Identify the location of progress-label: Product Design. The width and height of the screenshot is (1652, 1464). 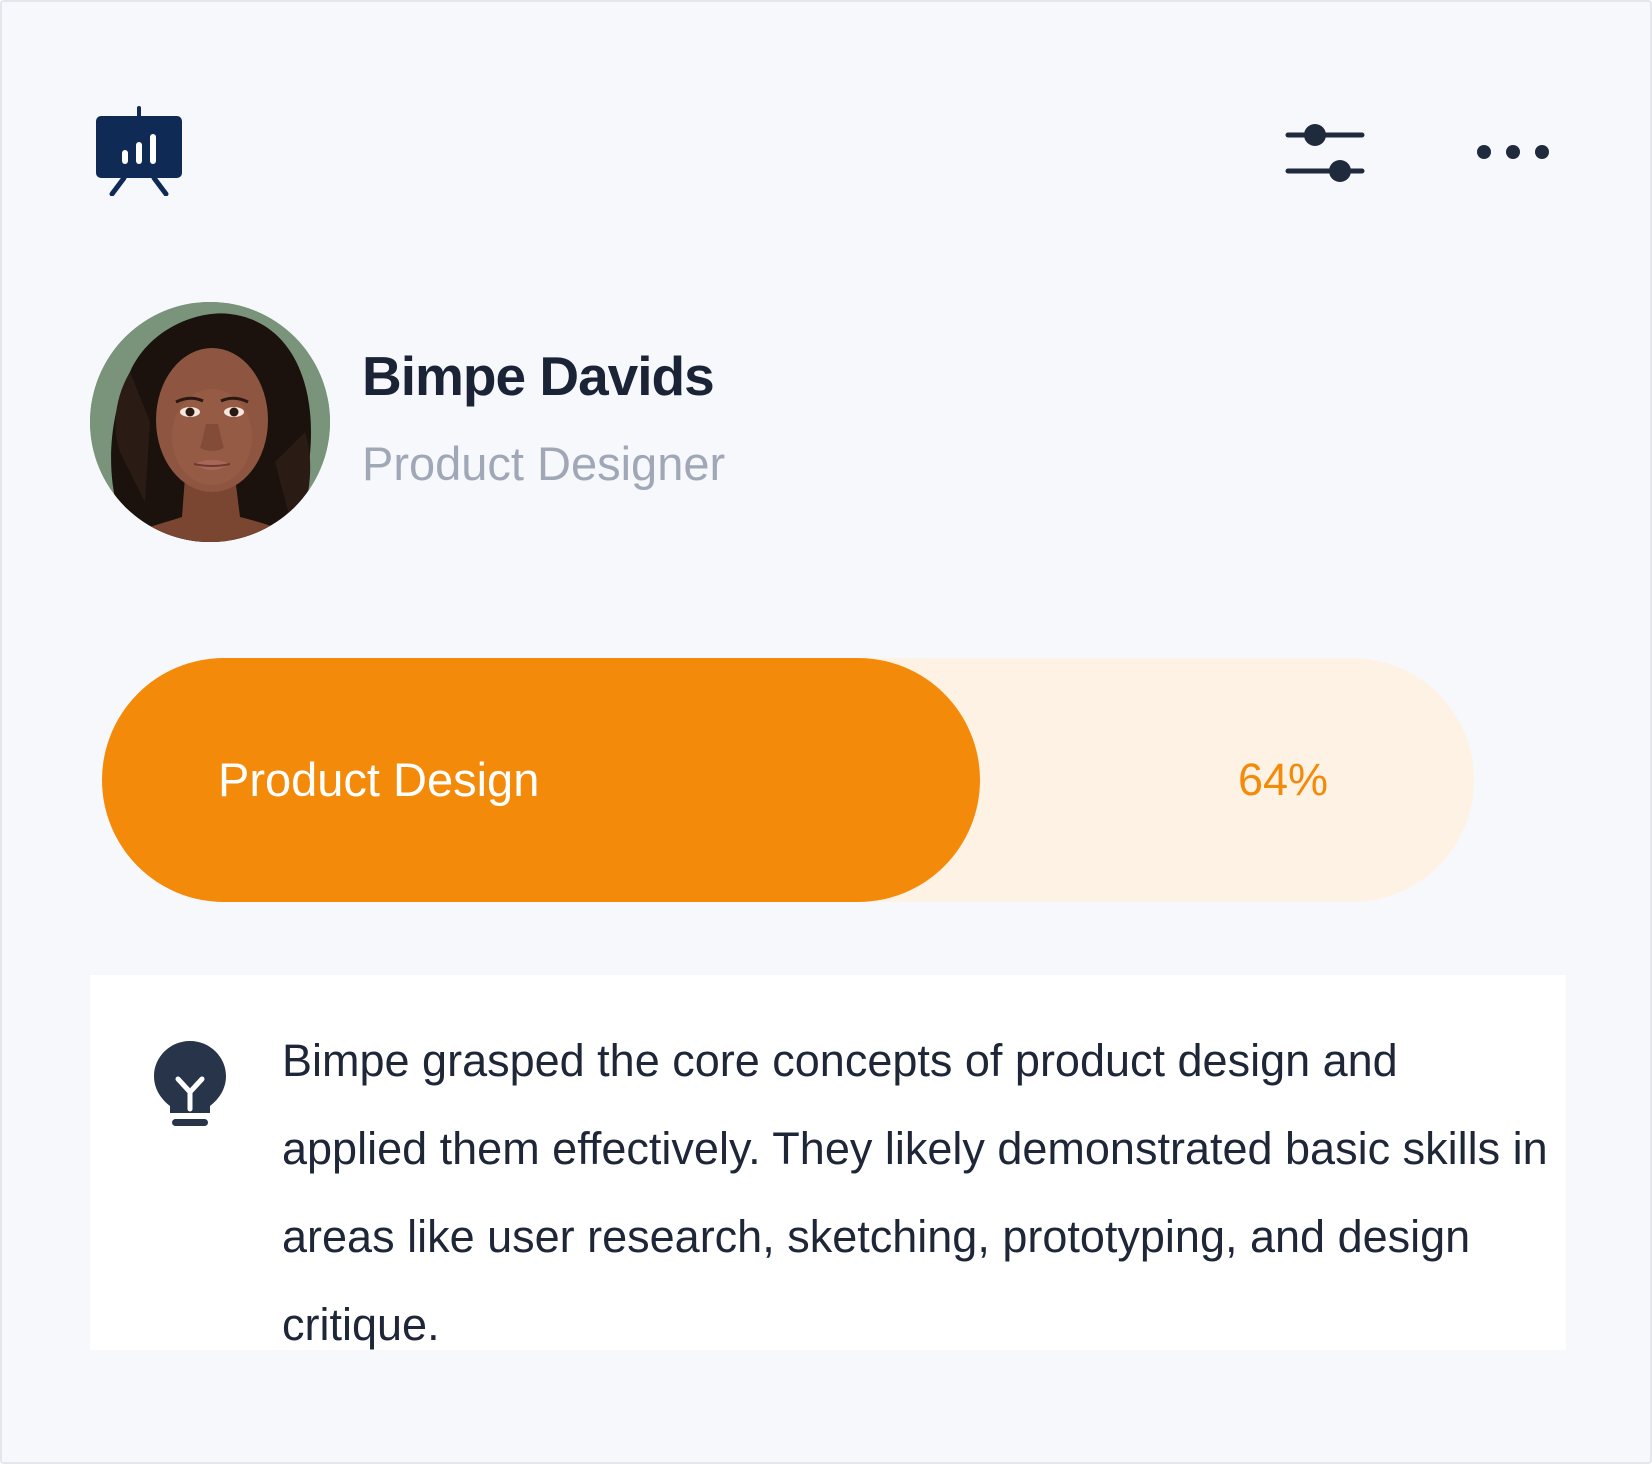
(379, 779).